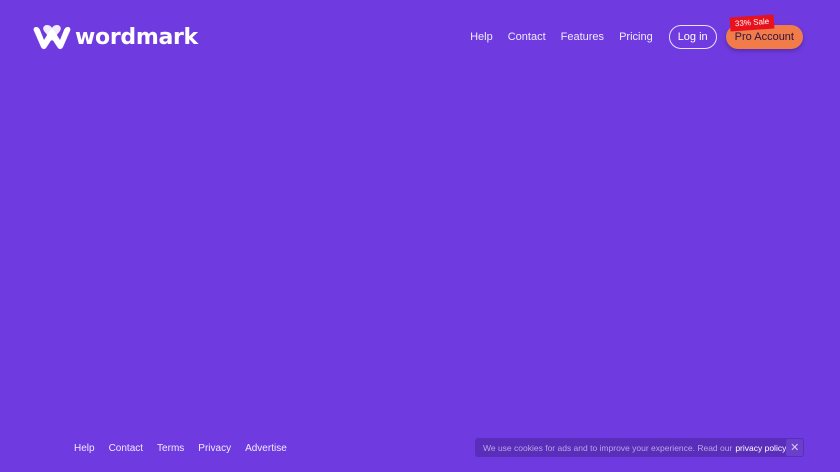  Describe the element at coordinates (52, 37) in the screenshot. I see `wordmark-logo-icon` at that location.